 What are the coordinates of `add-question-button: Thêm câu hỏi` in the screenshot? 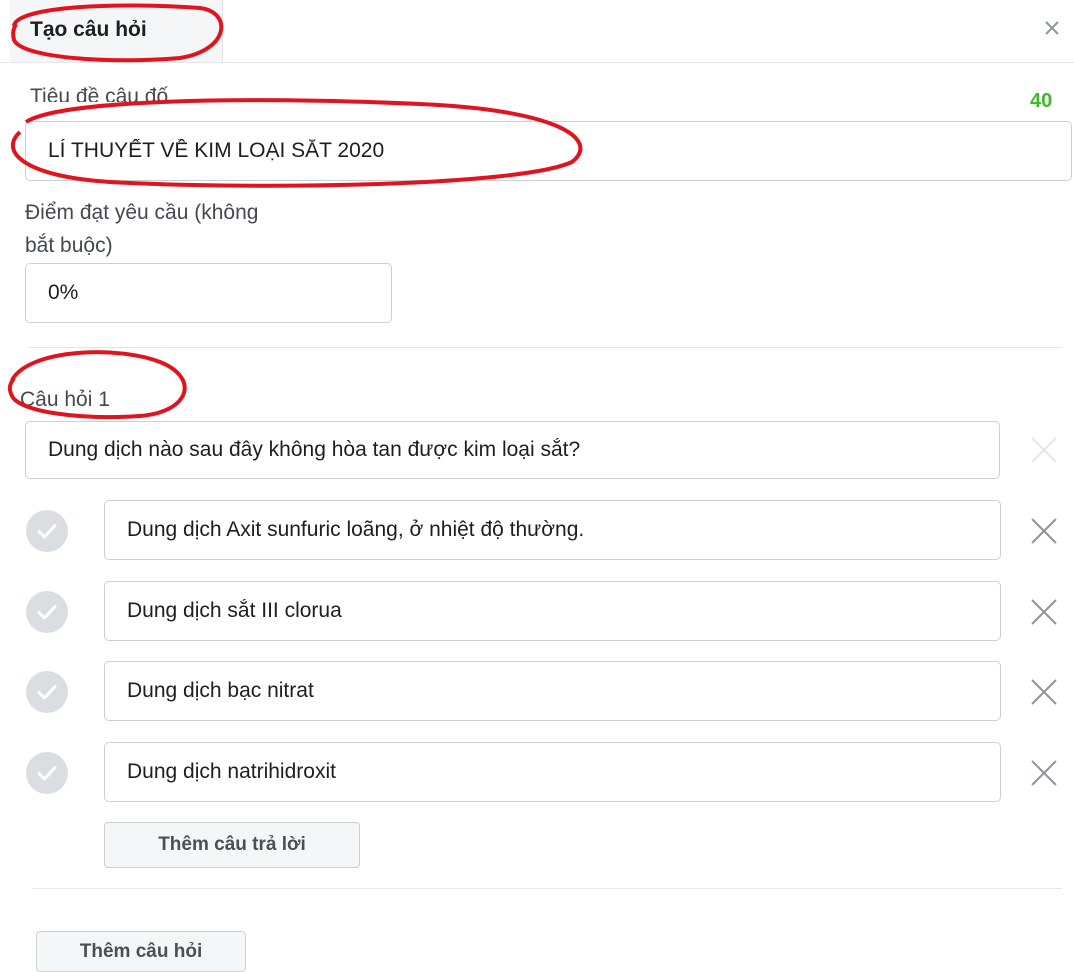 It's located at (141, 951).